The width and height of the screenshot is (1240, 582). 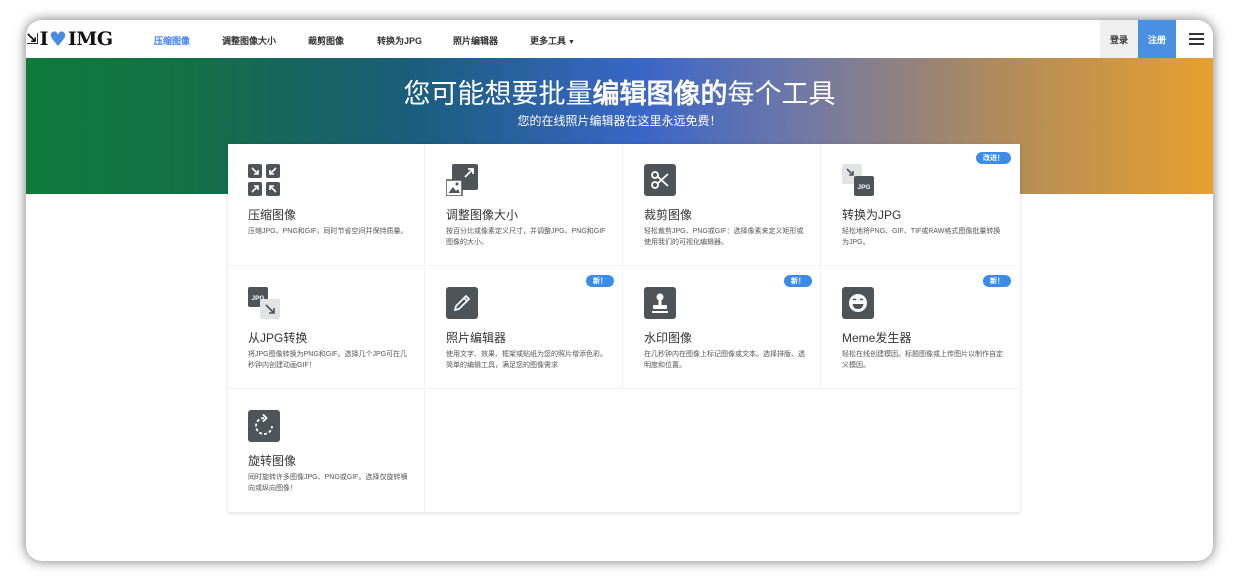 What do you see at coordinates (920, 328) in the screenshot?
I see `tool-card-meme: 新！ Meme发生器 轻松在线创建模因。标题图像或上传图片以制作自定义模因。` at bounding box center [920, 328].